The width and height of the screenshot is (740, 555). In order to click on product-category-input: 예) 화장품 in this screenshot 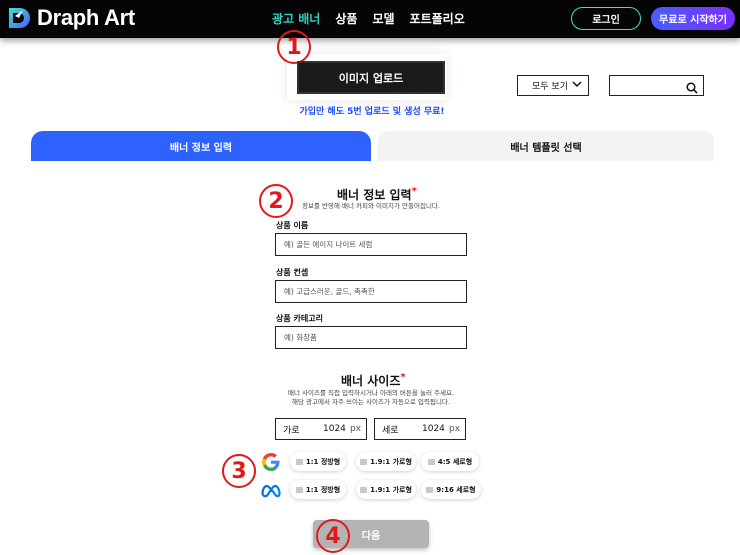, I will do `click(371, 337)`.